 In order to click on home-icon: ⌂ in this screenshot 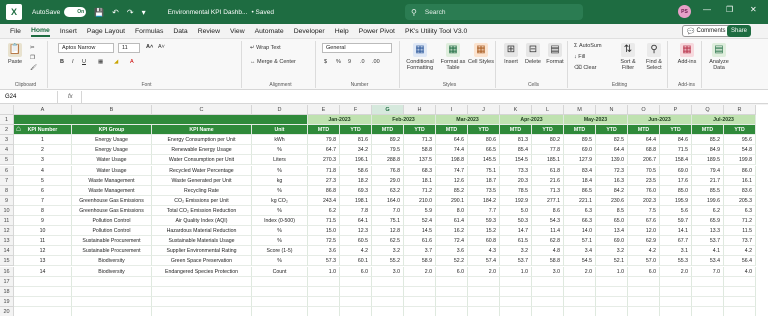, I will do `click(21, 129)`.